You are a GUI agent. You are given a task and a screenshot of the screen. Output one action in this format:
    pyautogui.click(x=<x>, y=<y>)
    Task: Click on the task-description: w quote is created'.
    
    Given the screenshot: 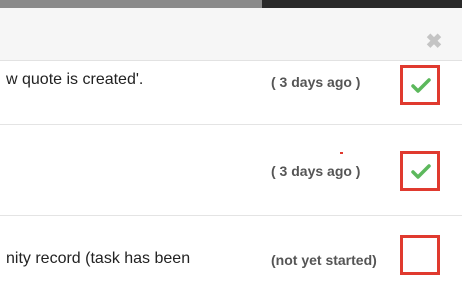 What is the action you would take?
    pyautogui.click(x=75, y=79)
    